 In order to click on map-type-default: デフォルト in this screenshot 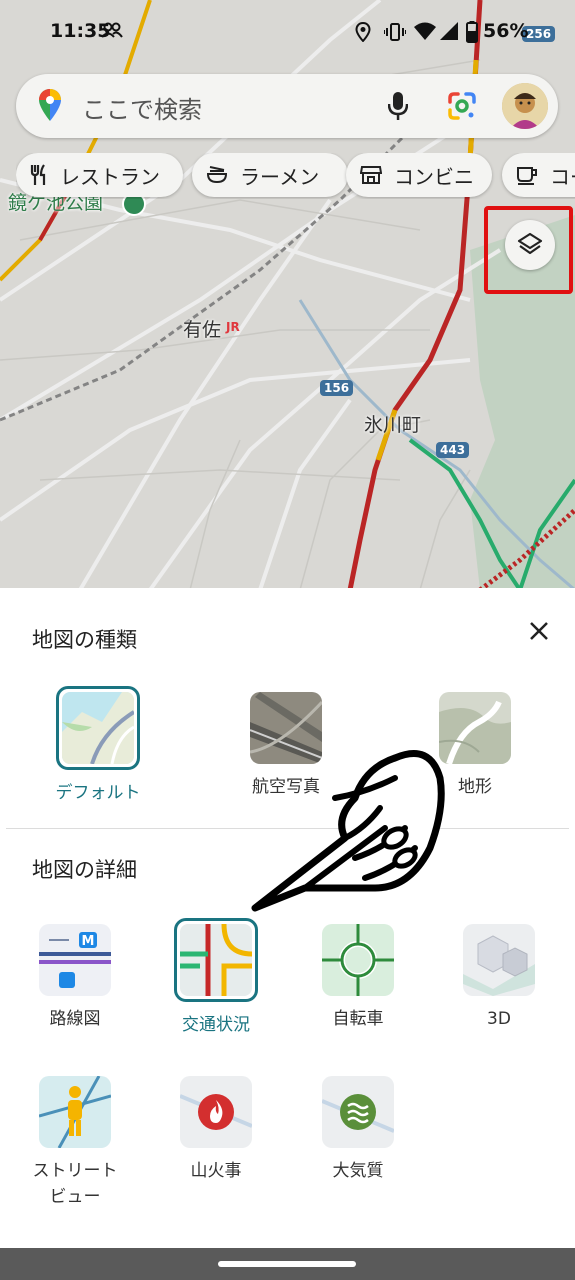, I will do `click(98, 746)`.